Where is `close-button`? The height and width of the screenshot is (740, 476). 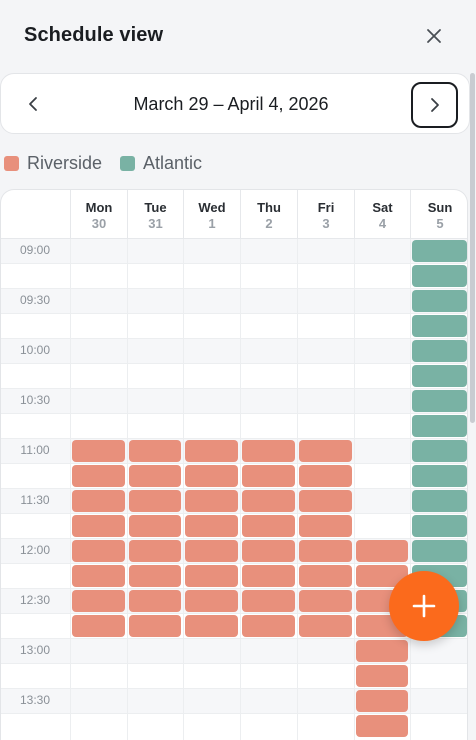
close-button is located at coordinates (434, 36).